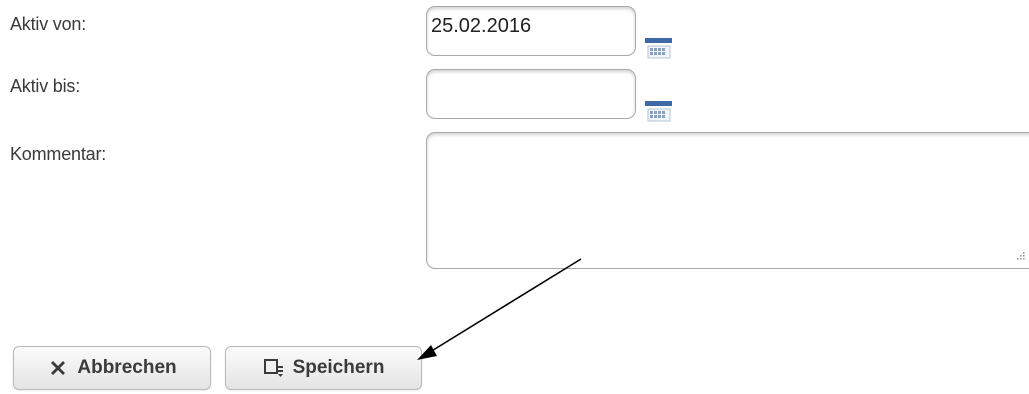  What do you see at coordinates (127, 367) in the screenshot?
I see `cancel-button-label: Abbrechen` at bounding box center [127, 367].